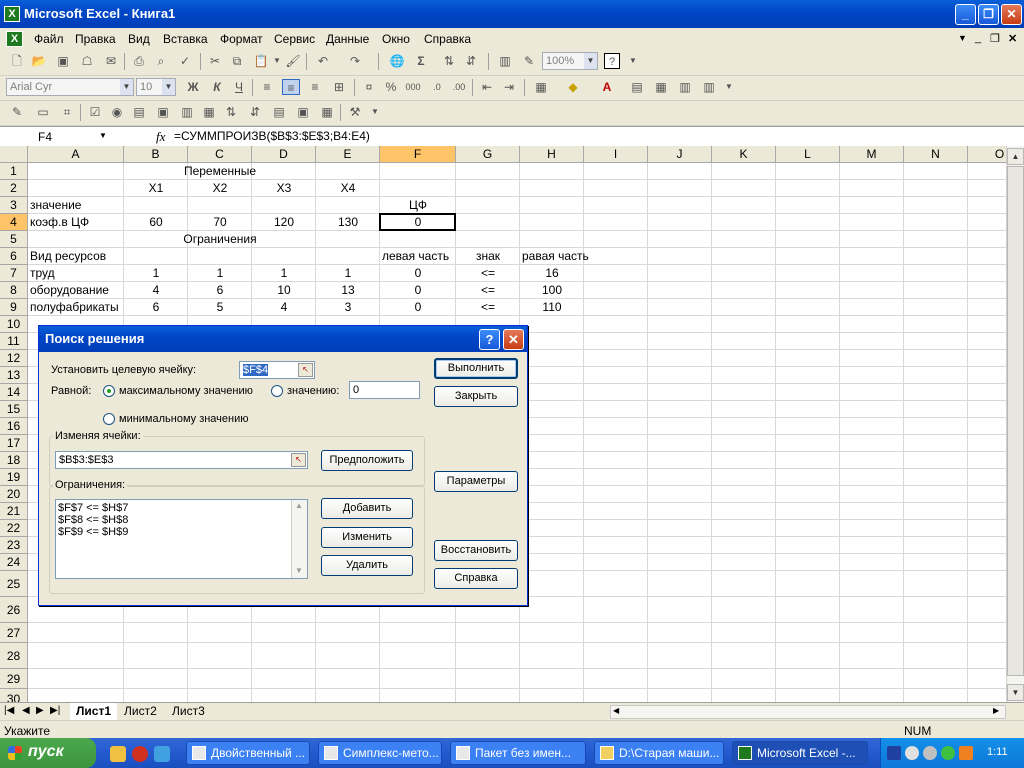 The height and width of the screenshot is (768, 1024). Describe the element at coordinates (552, 154) in the screenshot. I see `column-header-h: H` at that location.